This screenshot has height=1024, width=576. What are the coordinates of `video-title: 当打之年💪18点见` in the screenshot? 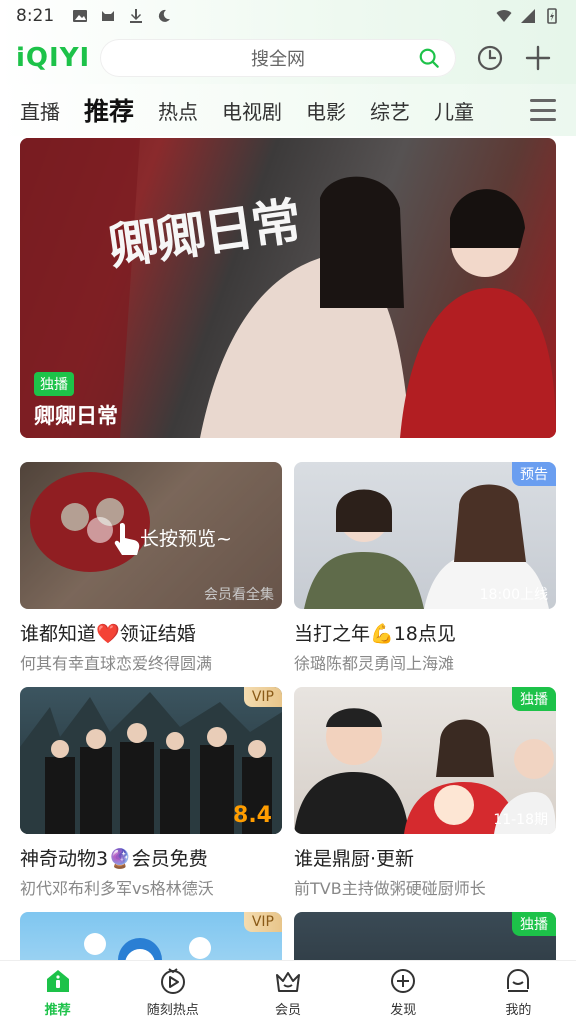 It's located at (425, 632).